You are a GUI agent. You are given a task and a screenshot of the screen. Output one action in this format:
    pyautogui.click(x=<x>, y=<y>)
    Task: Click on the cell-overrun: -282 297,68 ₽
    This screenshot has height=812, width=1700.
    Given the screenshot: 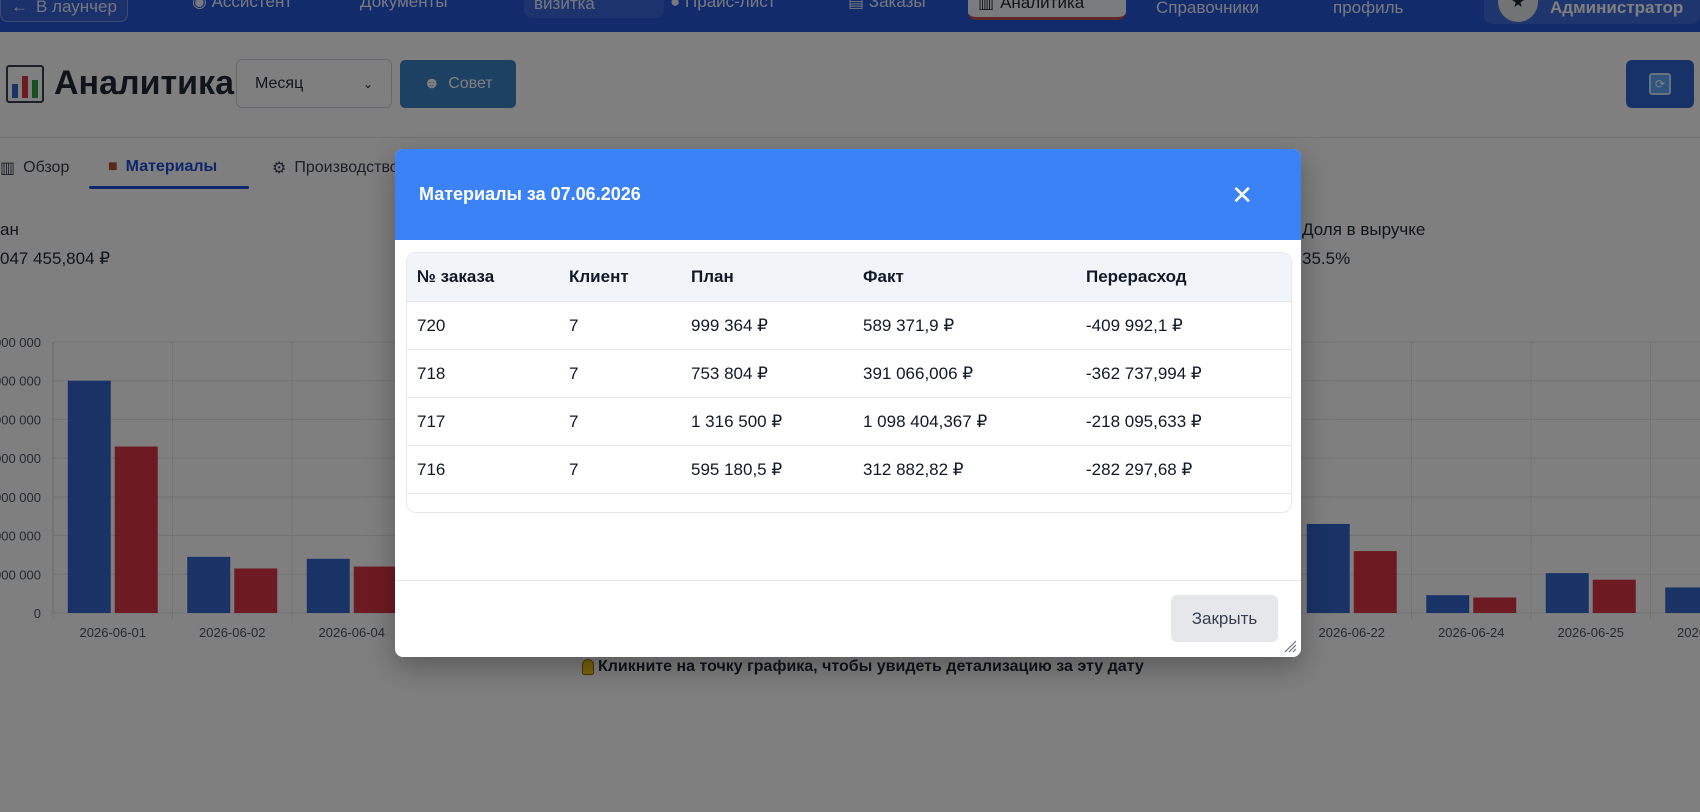 What is the action you would take?
    pyautogui.click(x=1183, y=469)
    